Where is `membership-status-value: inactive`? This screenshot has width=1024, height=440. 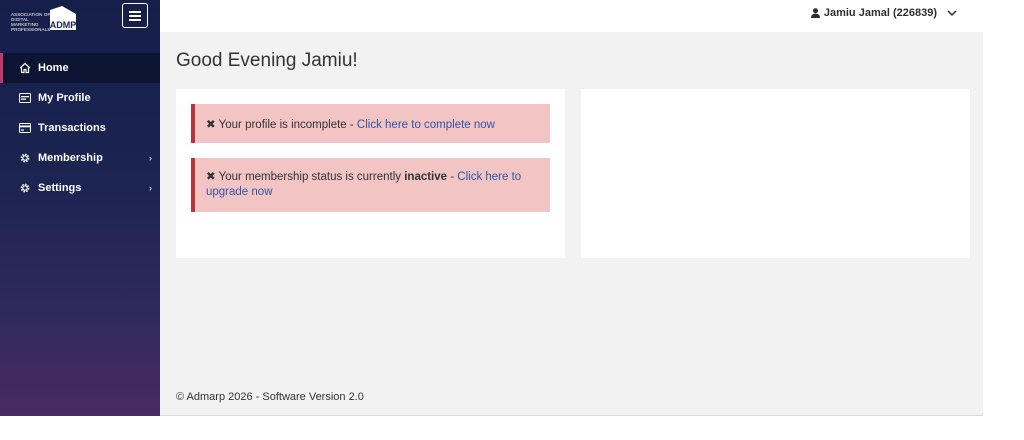
membership-status-value: inactive is located at coordinates (426, 177).